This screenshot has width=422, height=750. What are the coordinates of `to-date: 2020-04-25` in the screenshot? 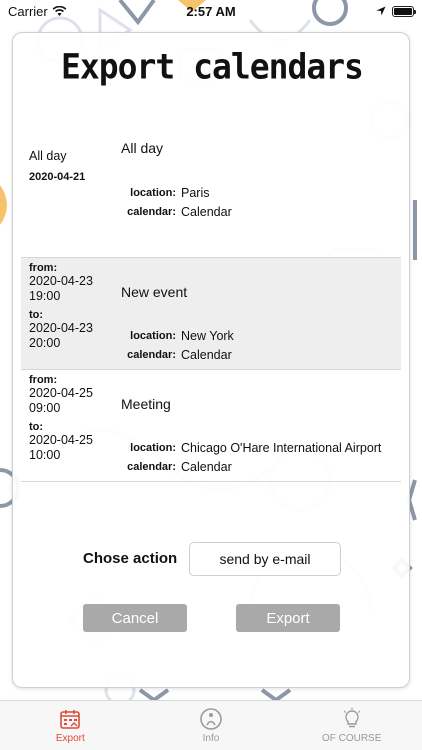 It's located at (61, 440).